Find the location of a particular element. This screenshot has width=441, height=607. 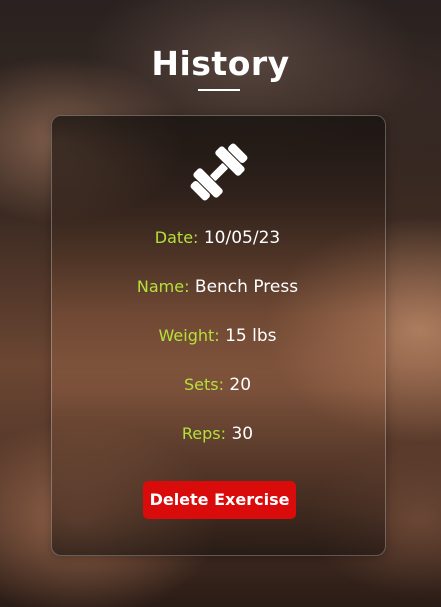

sets-value: 20 is located at coordinates (240, 385).